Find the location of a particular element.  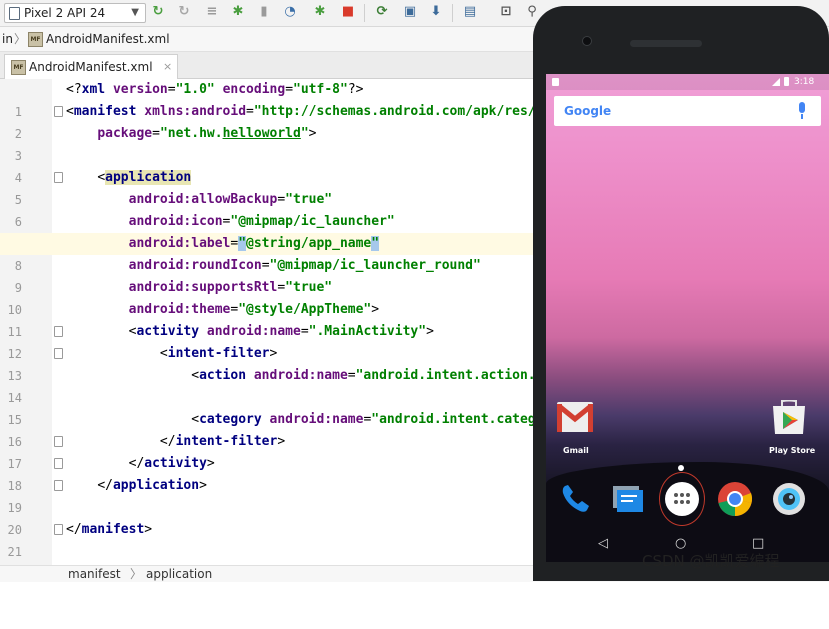

microphone-stand is located at coordinates (802, 116).